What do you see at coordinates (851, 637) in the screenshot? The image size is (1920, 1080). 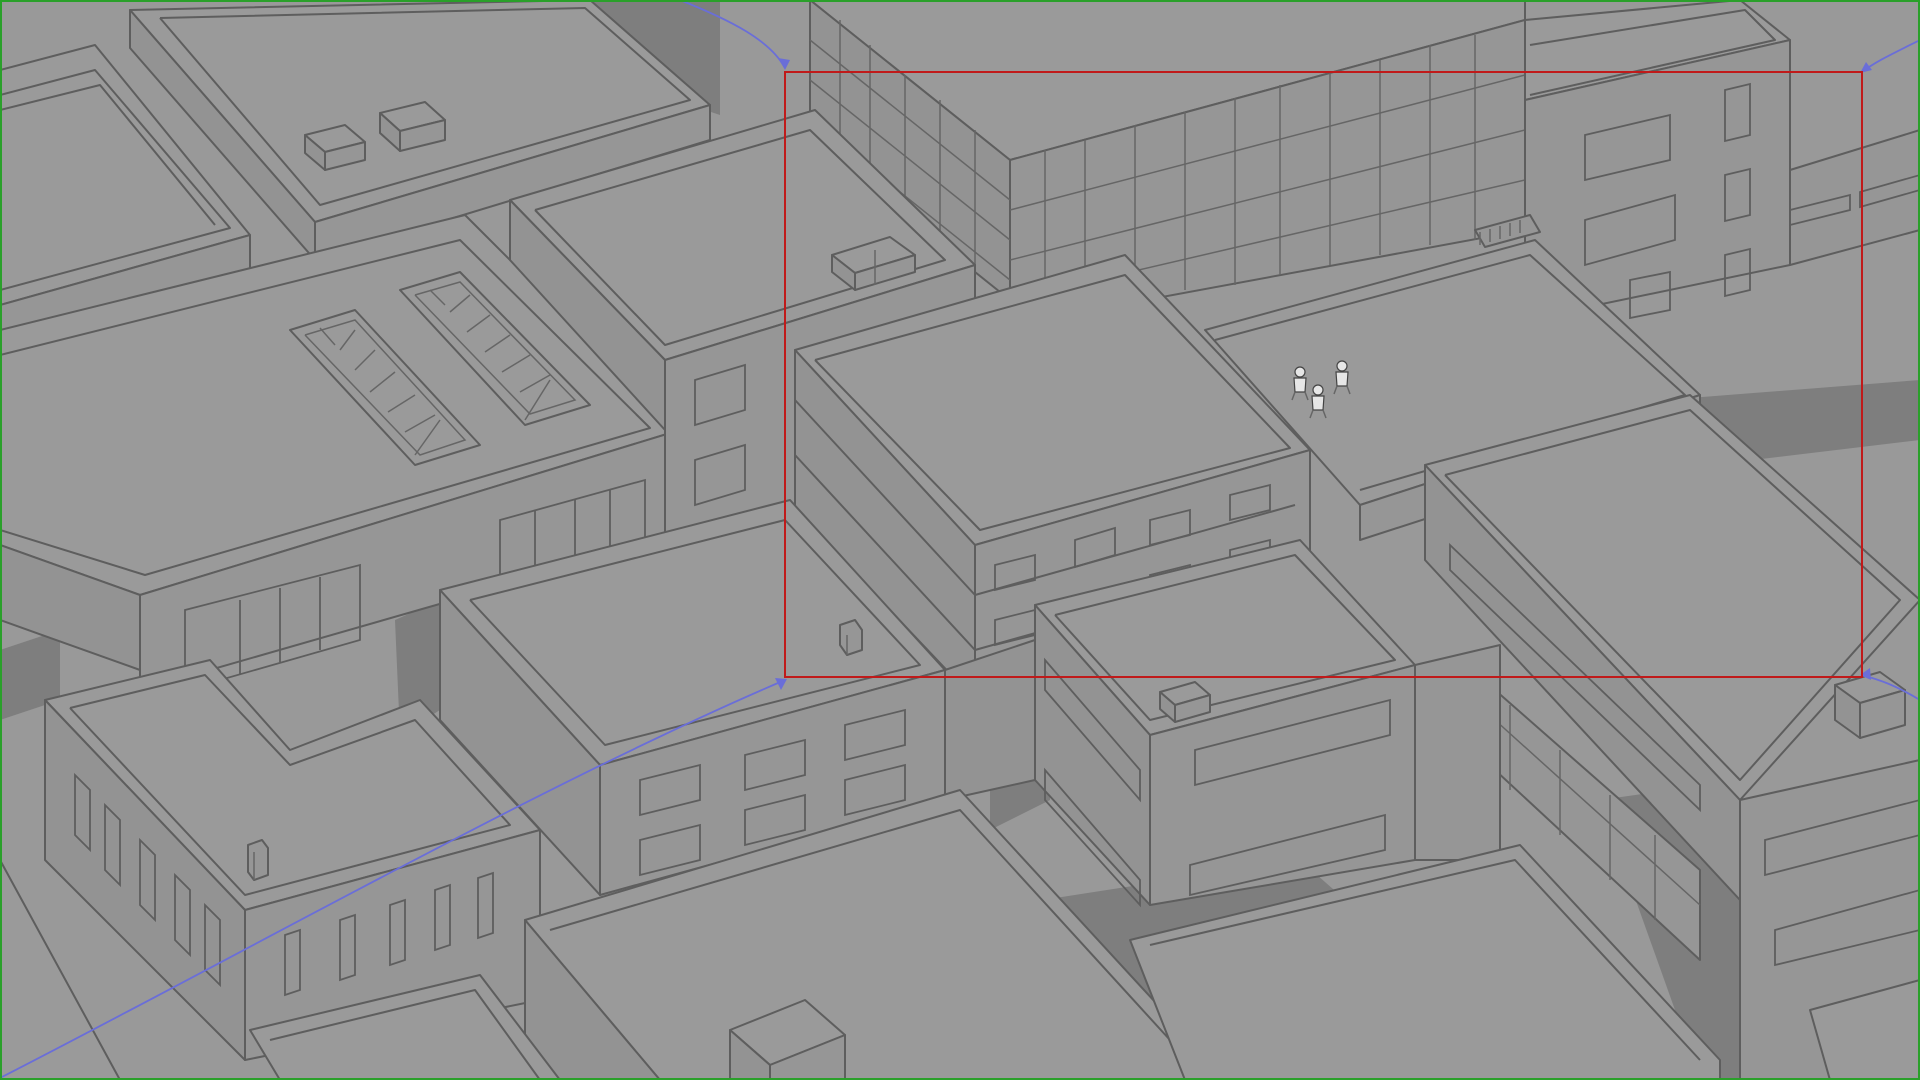 I see `rooftop-box` at bounding box center [851, 637].